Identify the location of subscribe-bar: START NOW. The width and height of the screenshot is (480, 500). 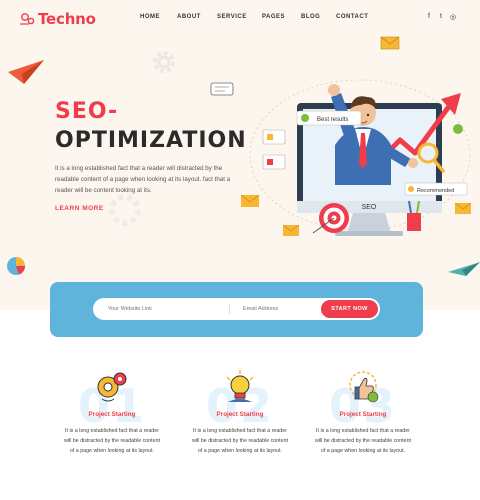
(236, 309).